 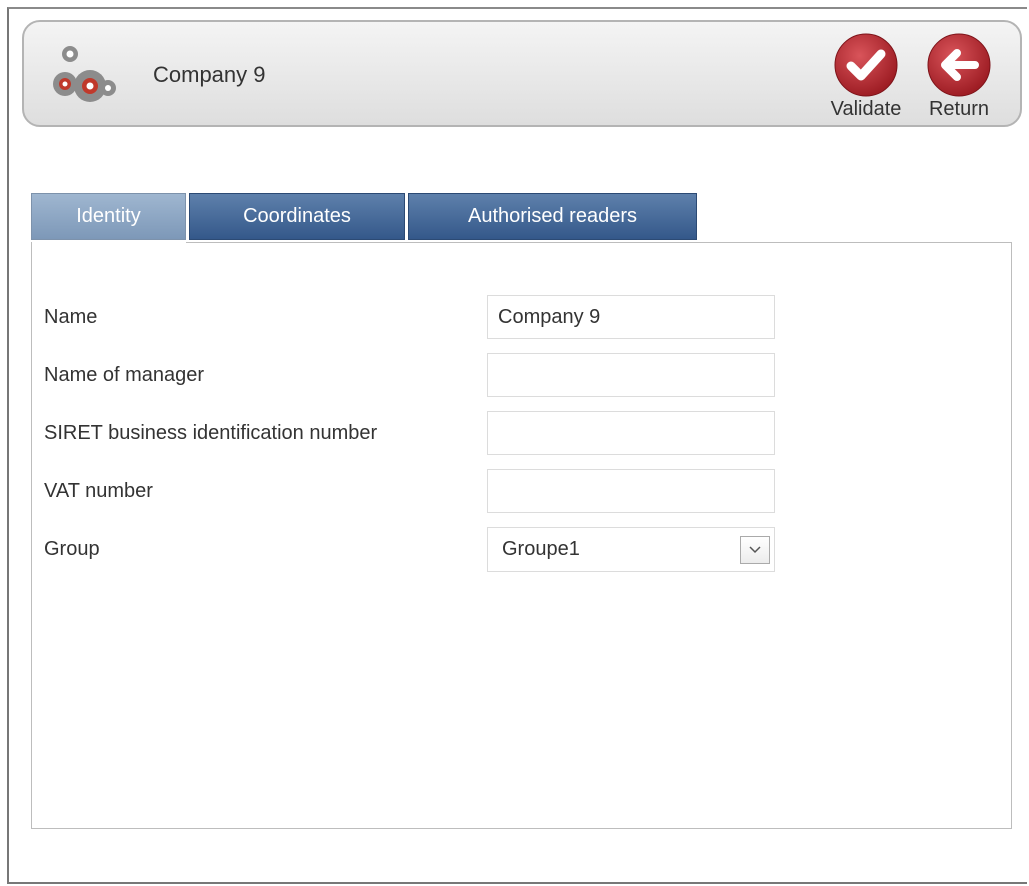 I want to click on group-selected-value: Groupe1, so click(x=541, y=549).